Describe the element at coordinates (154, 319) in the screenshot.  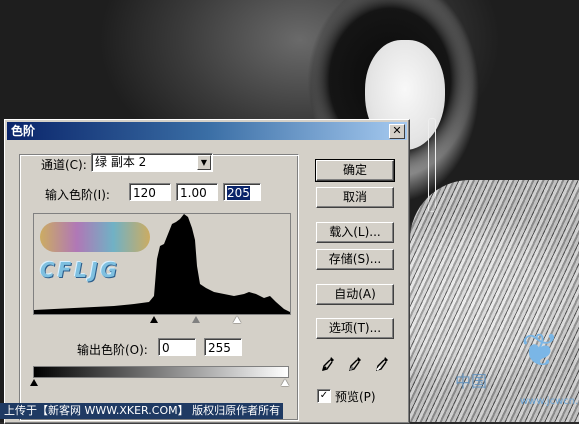
I see `input-black-slider` at that location.